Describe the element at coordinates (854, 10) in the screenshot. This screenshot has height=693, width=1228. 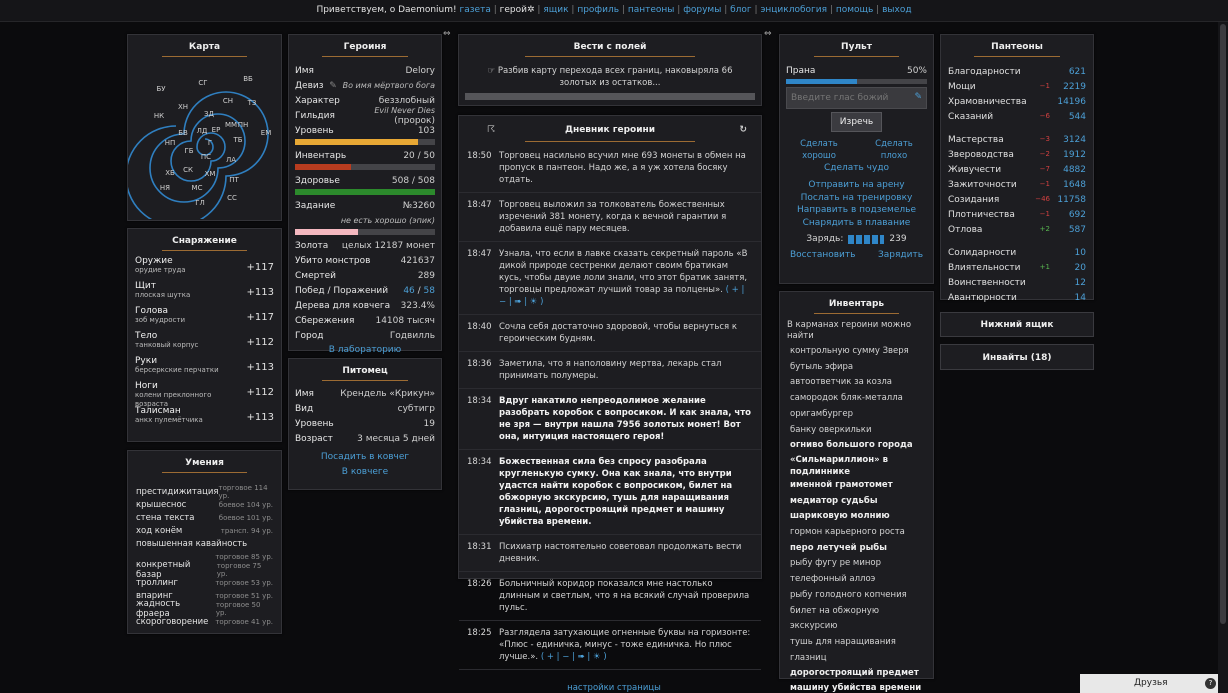
I see `link-help: помощь` at that location.